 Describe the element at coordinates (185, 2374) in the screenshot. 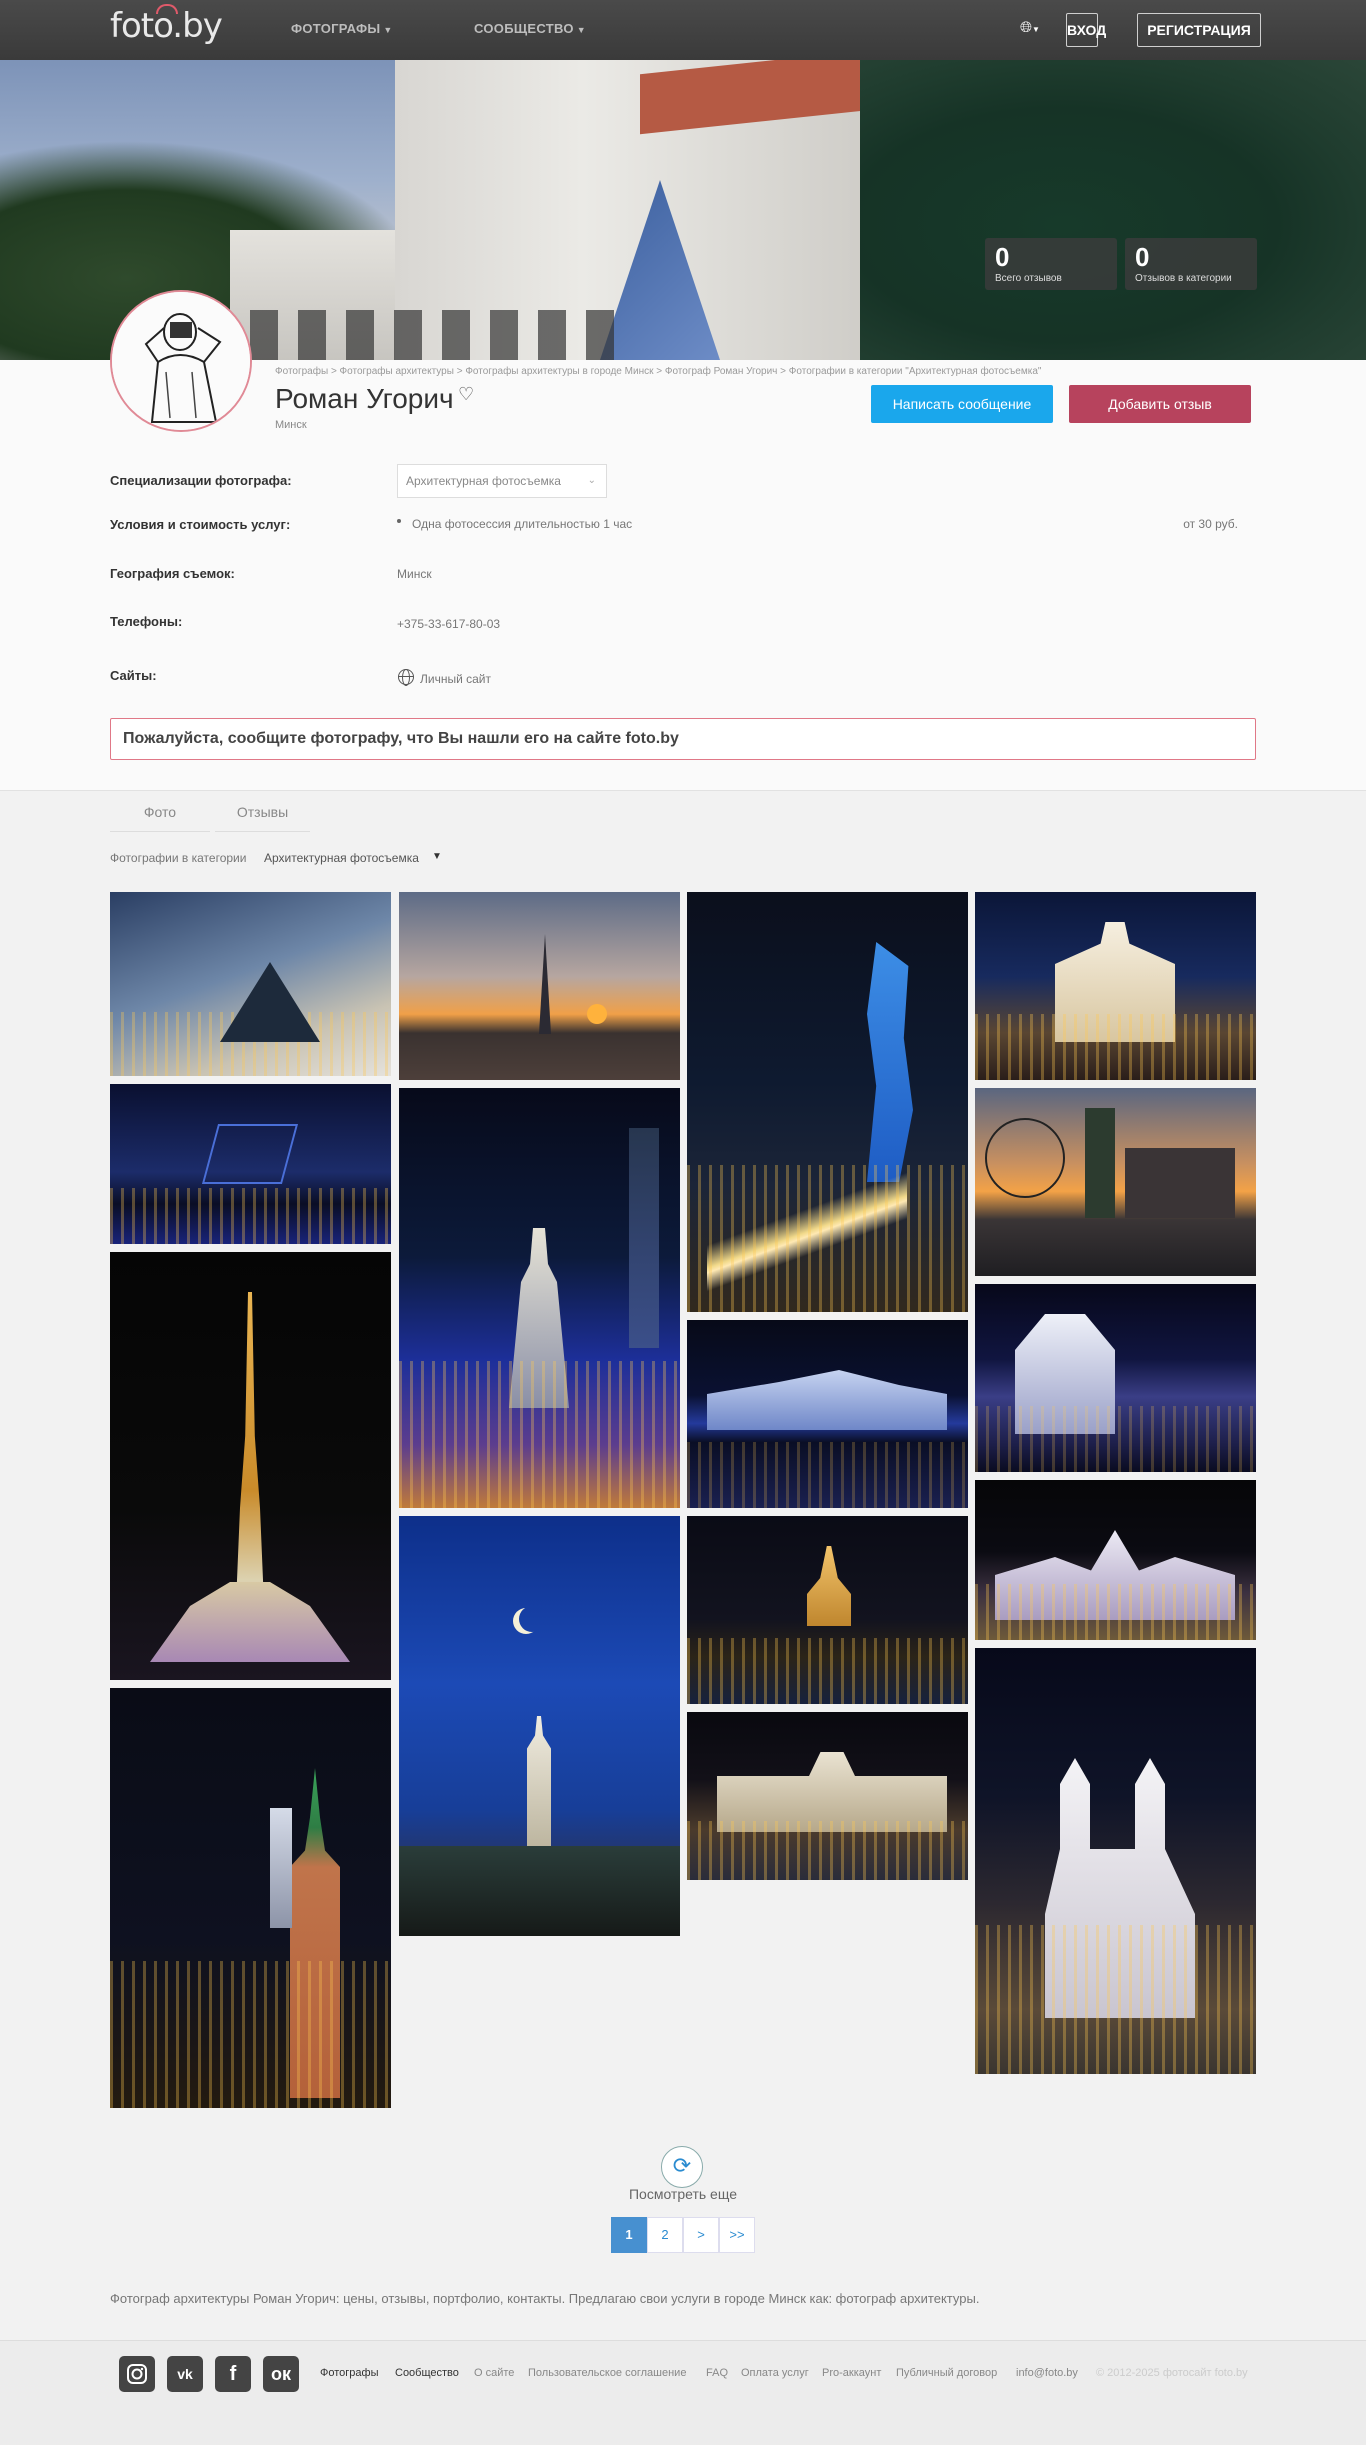

I see `vk-icon: vk` at that location.